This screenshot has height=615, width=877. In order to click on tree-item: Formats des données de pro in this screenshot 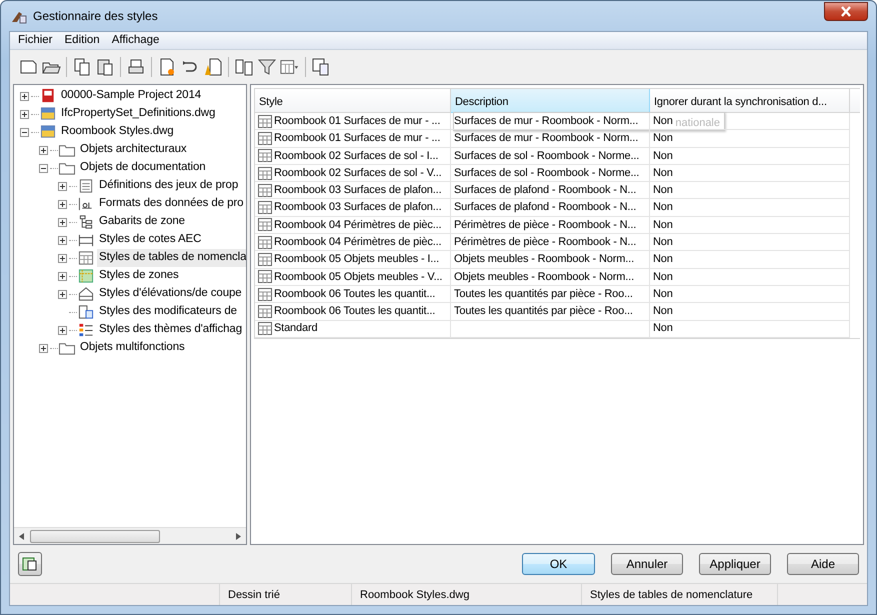, I will do `click(171, 204)`.